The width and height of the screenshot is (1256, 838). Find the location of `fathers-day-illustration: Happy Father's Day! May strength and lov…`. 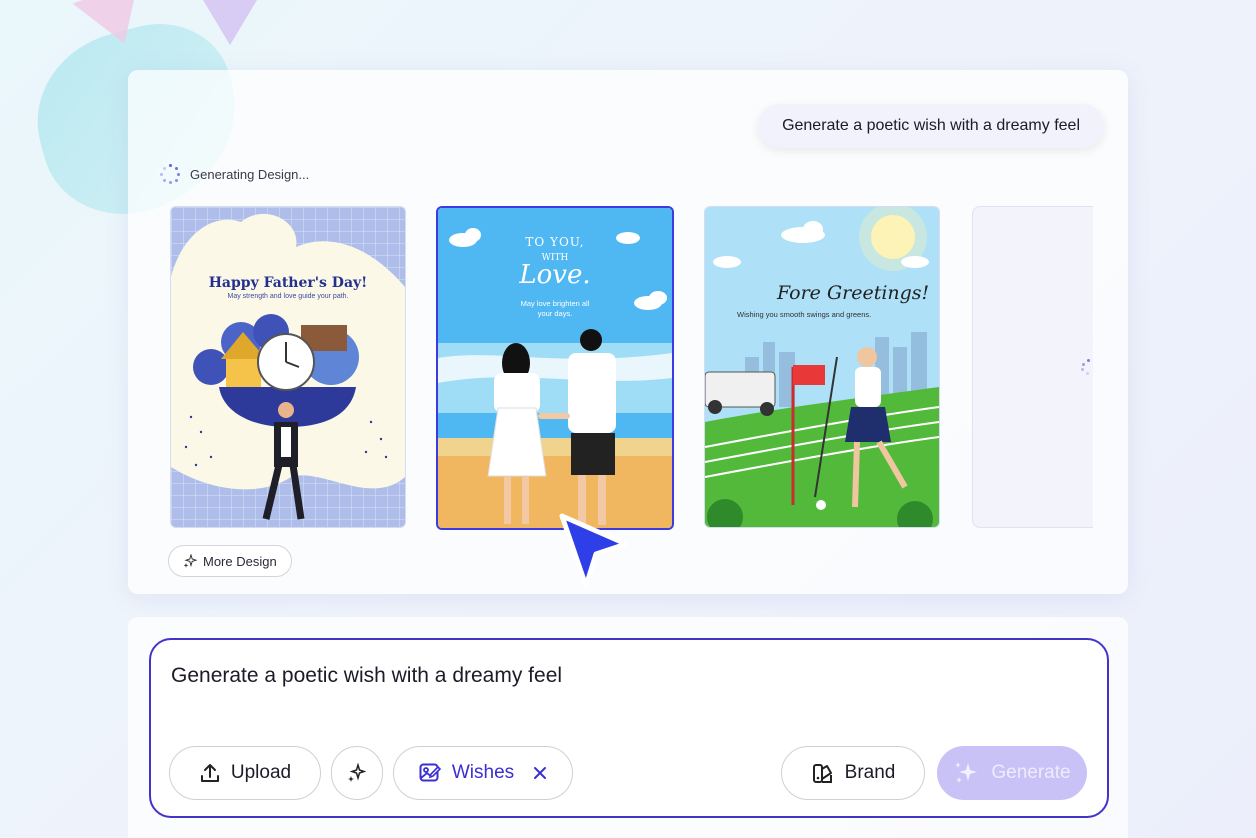

fathers-day-illustration: Happy Father's Day! May strength and lov… is located at coordinates (288, 367).